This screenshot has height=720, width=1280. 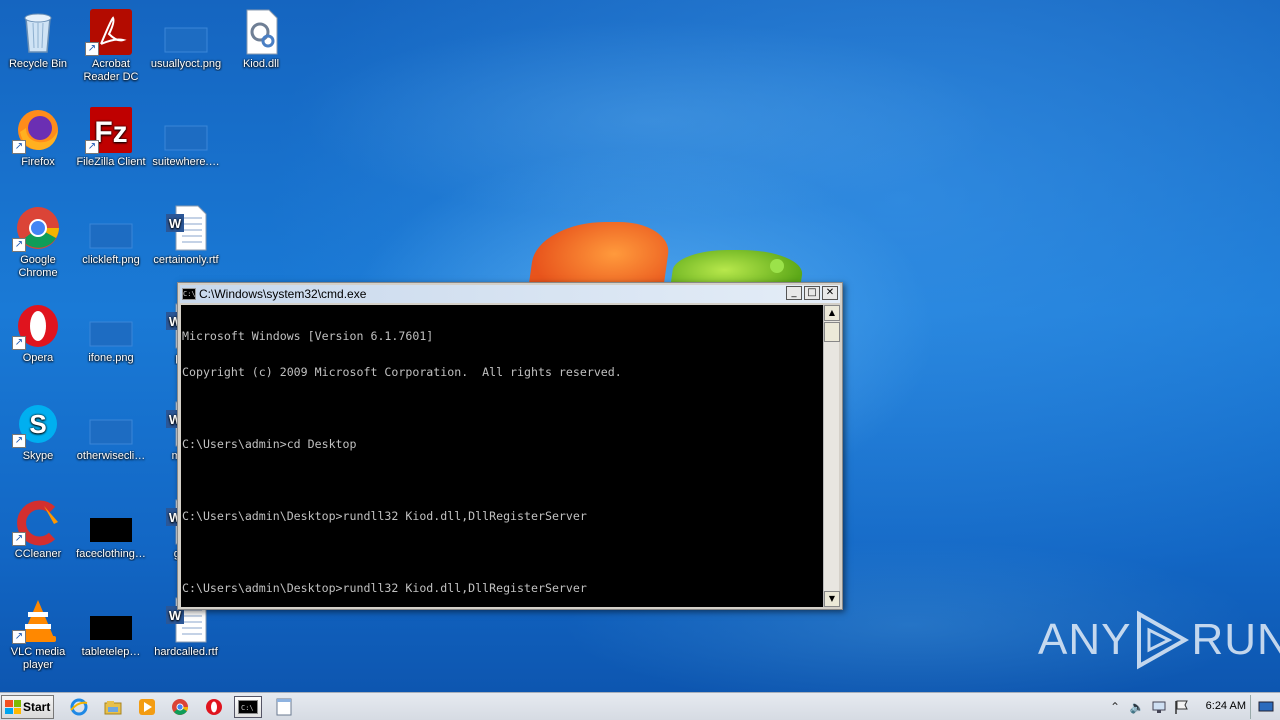 What do you see at coordinates (1192, 706) in the screenshot?
I see `system-tray: ⌃ 🔈 6:24 AM` at bounding box center [1192, 706].